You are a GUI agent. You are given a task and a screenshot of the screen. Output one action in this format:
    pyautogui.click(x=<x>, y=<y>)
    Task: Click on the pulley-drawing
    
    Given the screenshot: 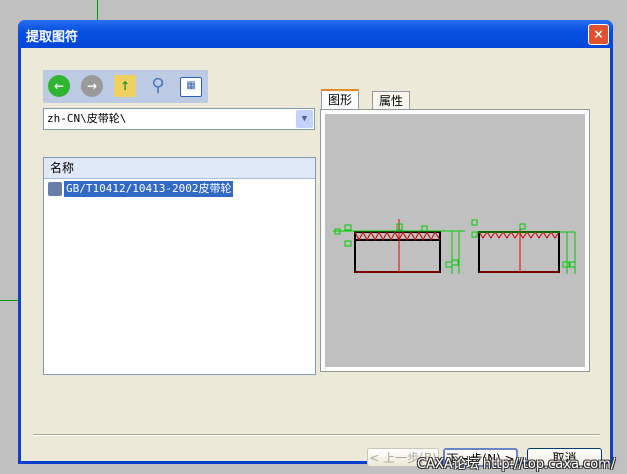 What is the action you would take?
    pyautogui.click(x=454, y=246)
    